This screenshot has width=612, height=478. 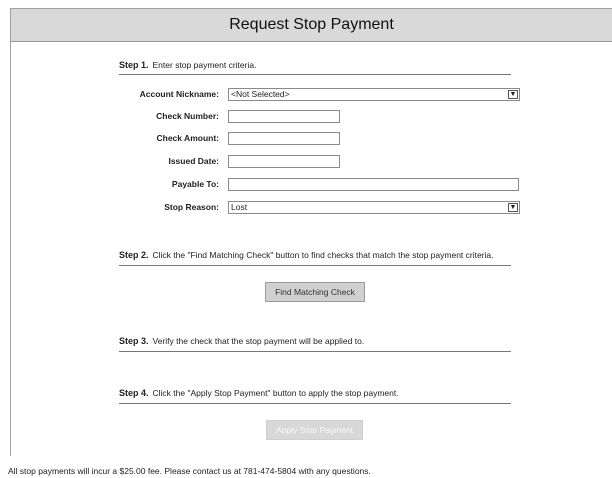 What do you see at coordinates (284, 116) in the screenshot?
I see `check-number-input` at bounding box center [284, 116].